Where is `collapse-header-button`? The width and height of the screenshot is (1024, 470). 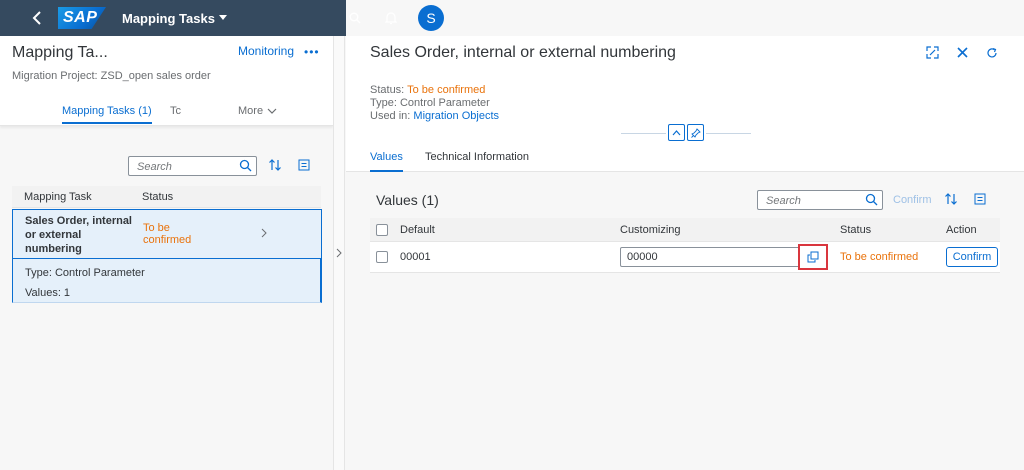
collapse-header-button is located at coordinates (676, 132).